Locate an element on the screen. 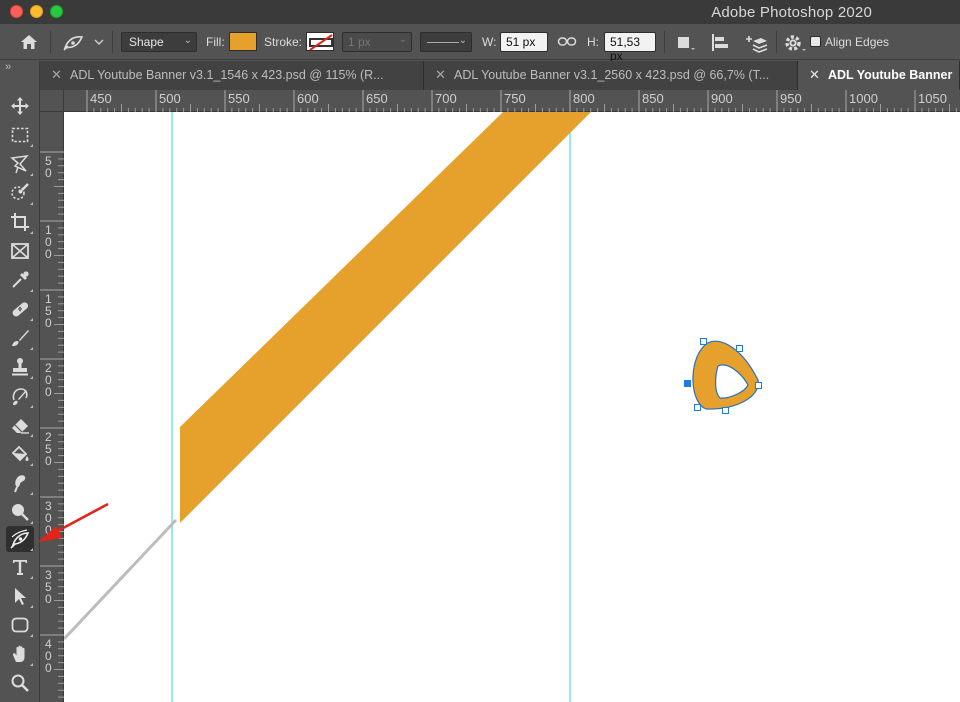 This screenshot has height=702, width=960. height-value: 51,53 px is located at coordinates (625, 49).